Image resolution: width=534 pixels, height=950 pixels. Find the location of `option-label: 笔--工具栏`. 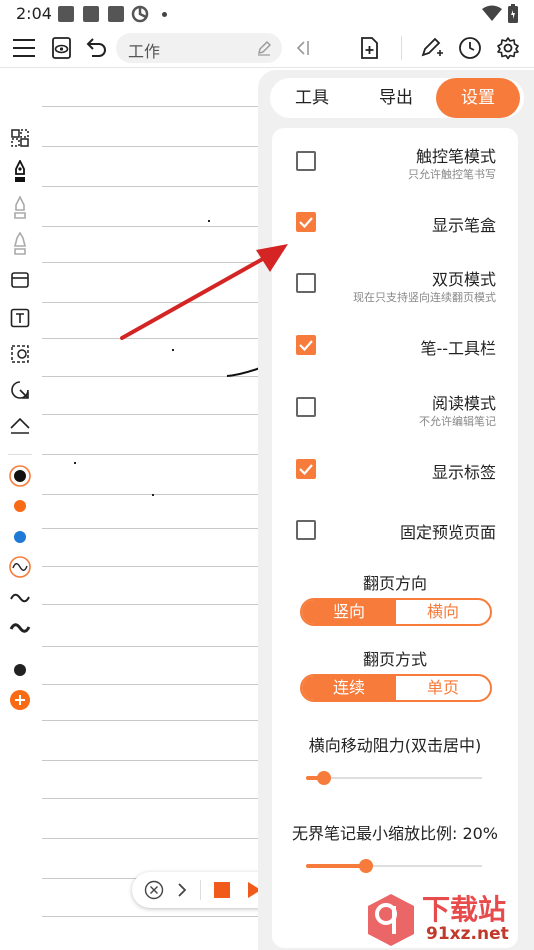

option-label: 笔--工具栏 is located at coordinates (458, 348).